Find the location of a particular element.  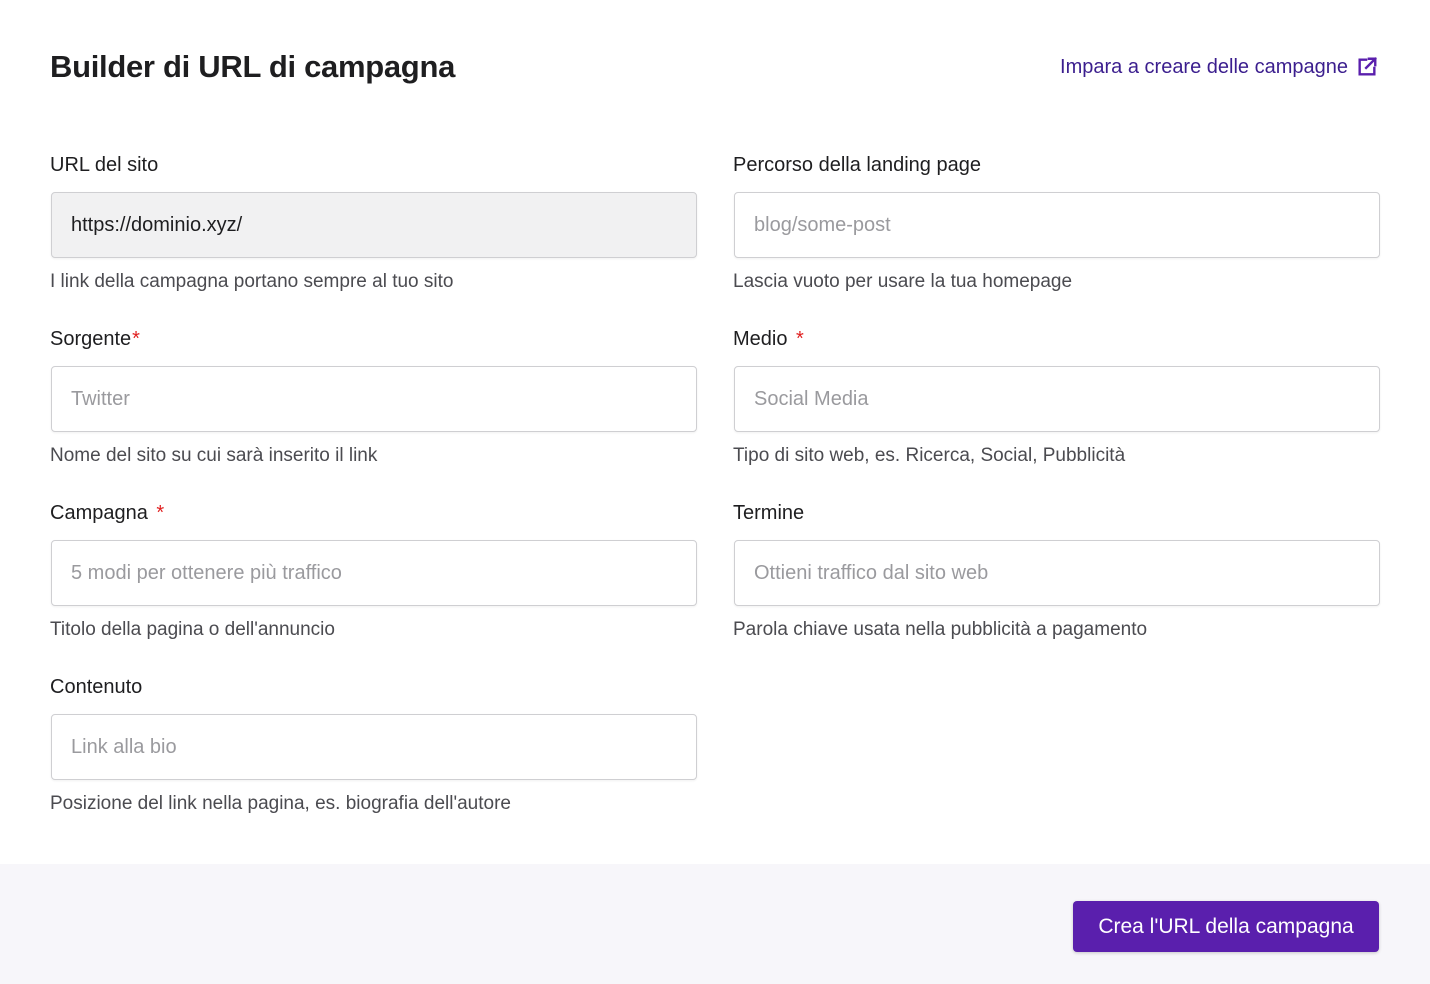

site-url-label: URL del sito is located at coordinates (104, 165).